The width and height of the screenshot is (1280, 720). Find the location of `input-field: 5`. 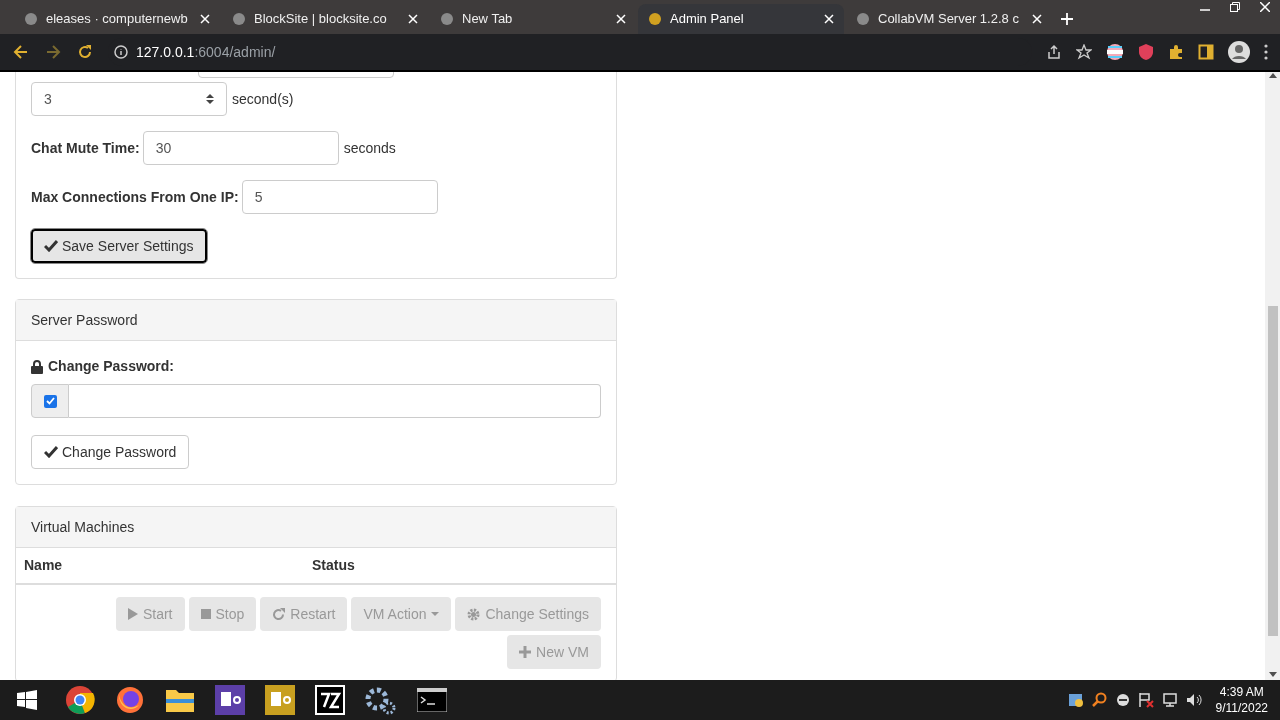

input-field: 5 is located at coordinates (339, 197).